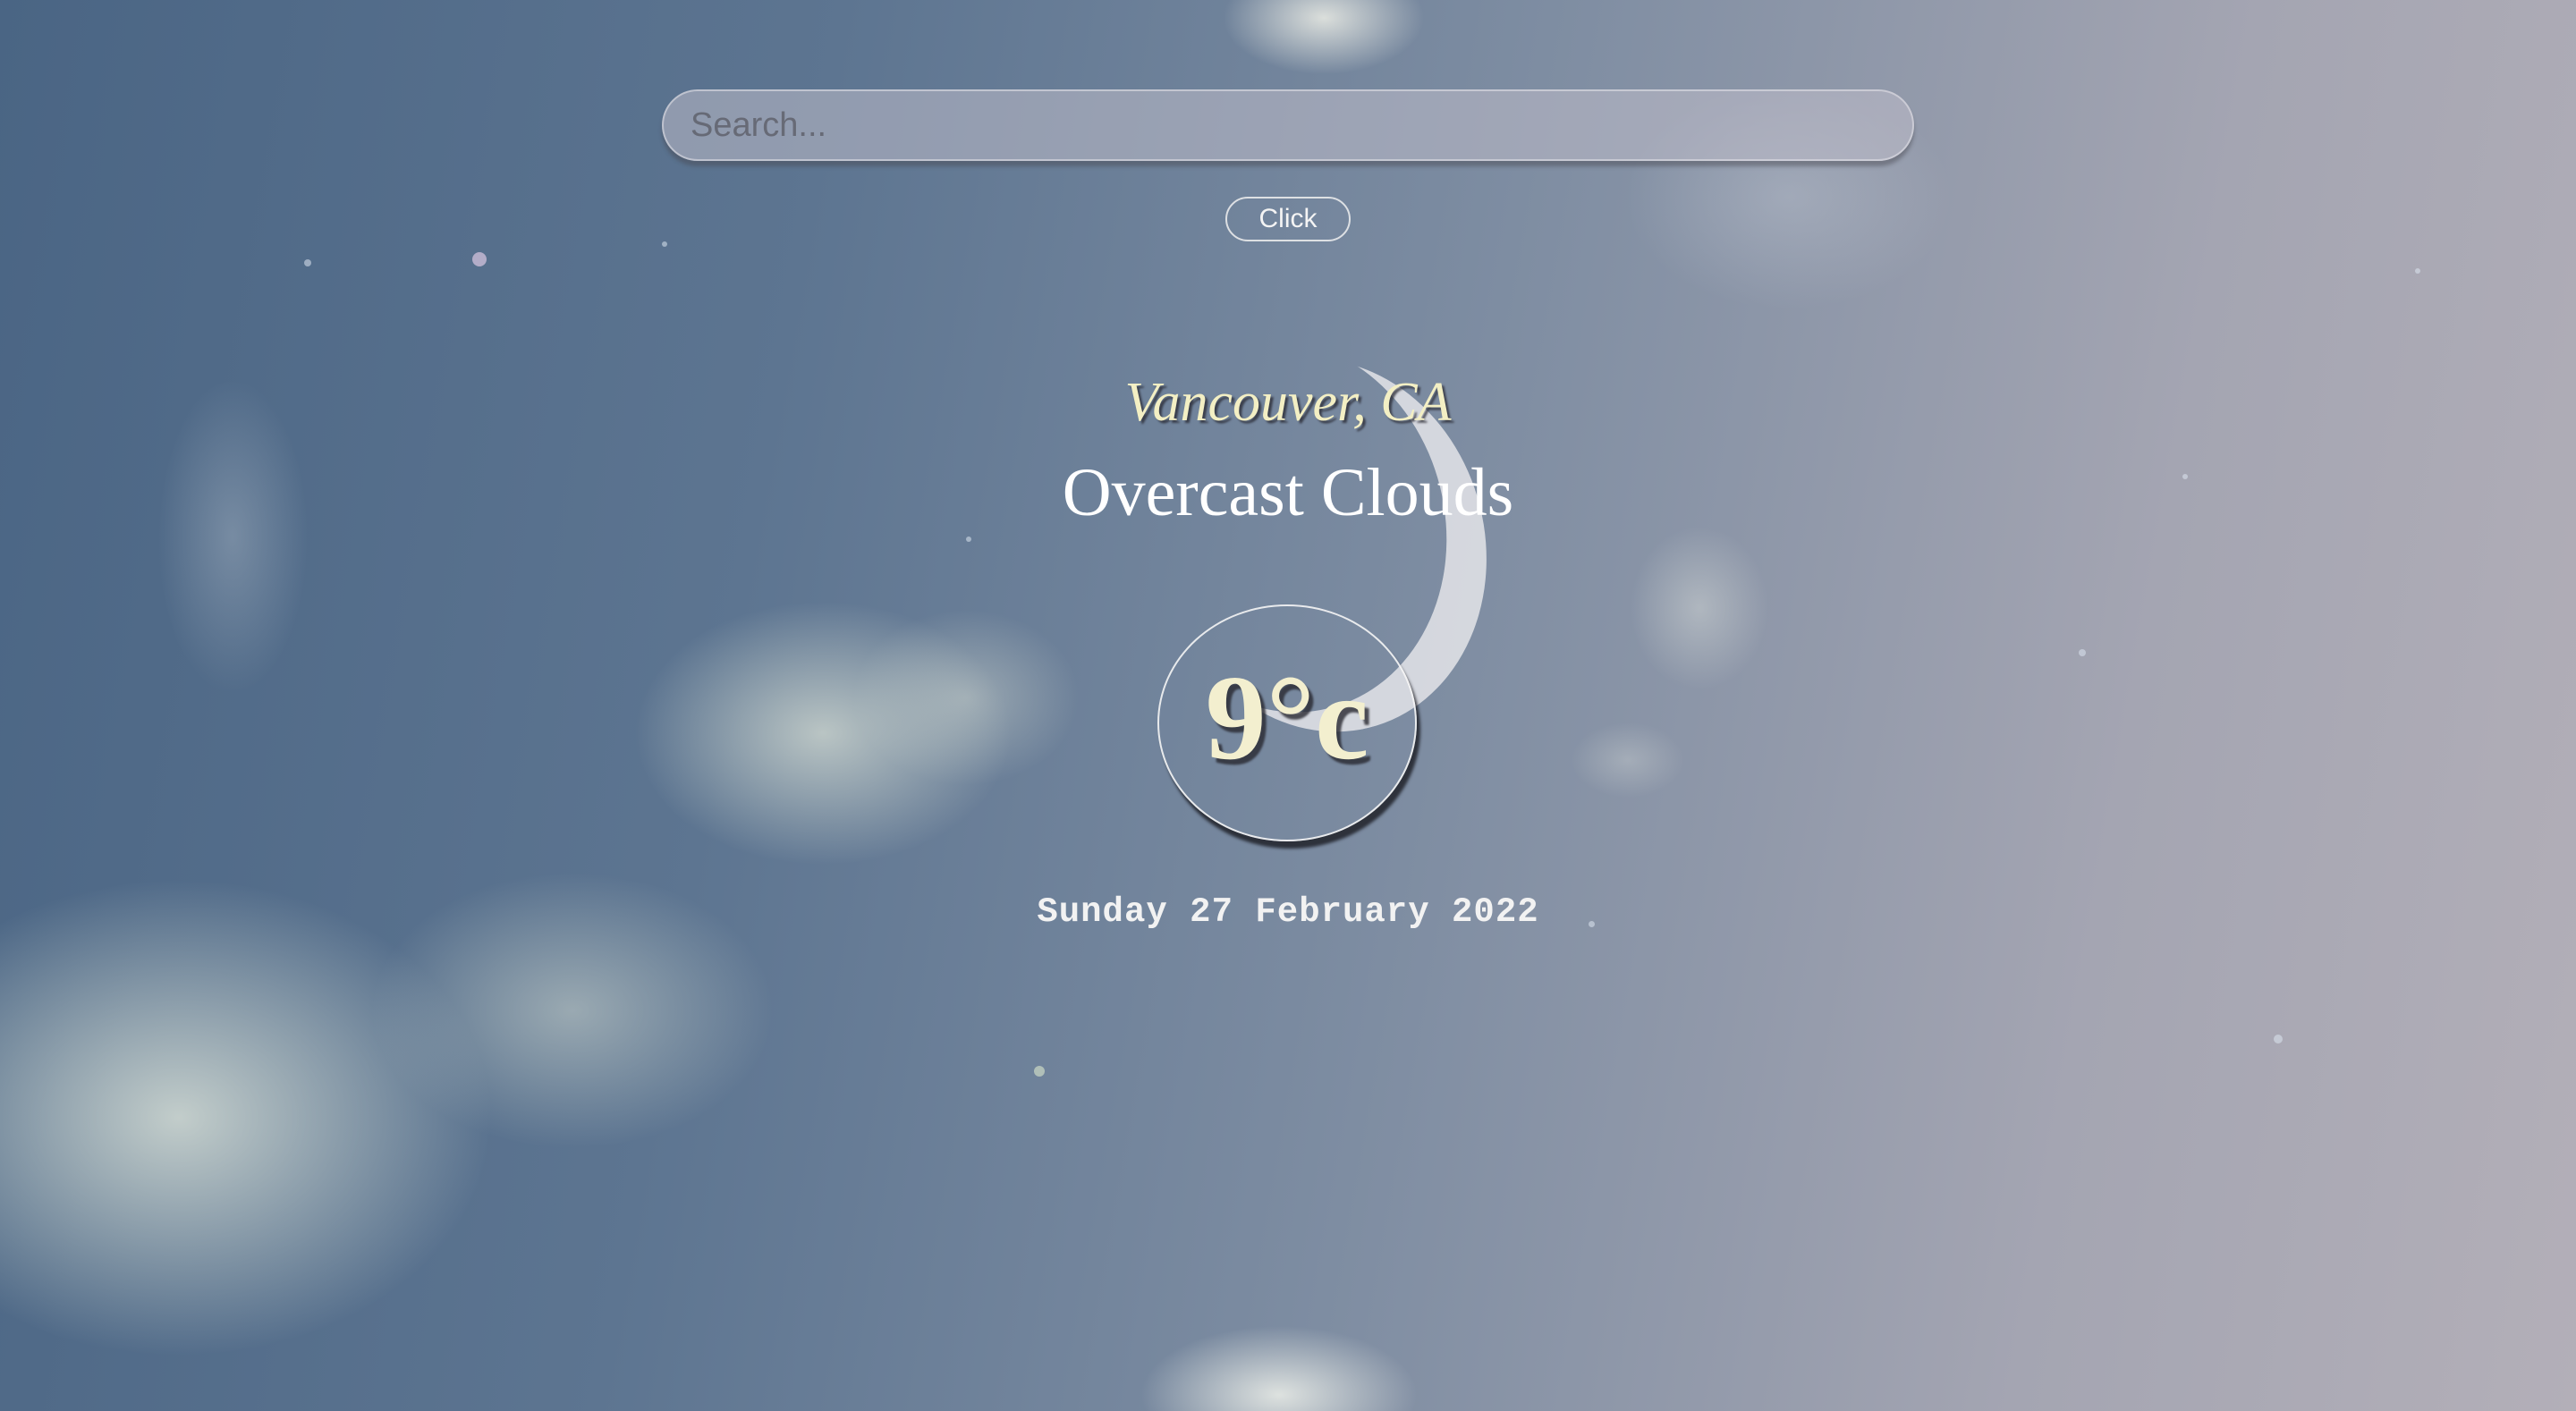 Image resolution: width=2576 pixels, height=1411 pixels. Describe the element at coordinates (1288, 493) in the screenshot. I see `weather-condition: Overcast Clouds` at that location.